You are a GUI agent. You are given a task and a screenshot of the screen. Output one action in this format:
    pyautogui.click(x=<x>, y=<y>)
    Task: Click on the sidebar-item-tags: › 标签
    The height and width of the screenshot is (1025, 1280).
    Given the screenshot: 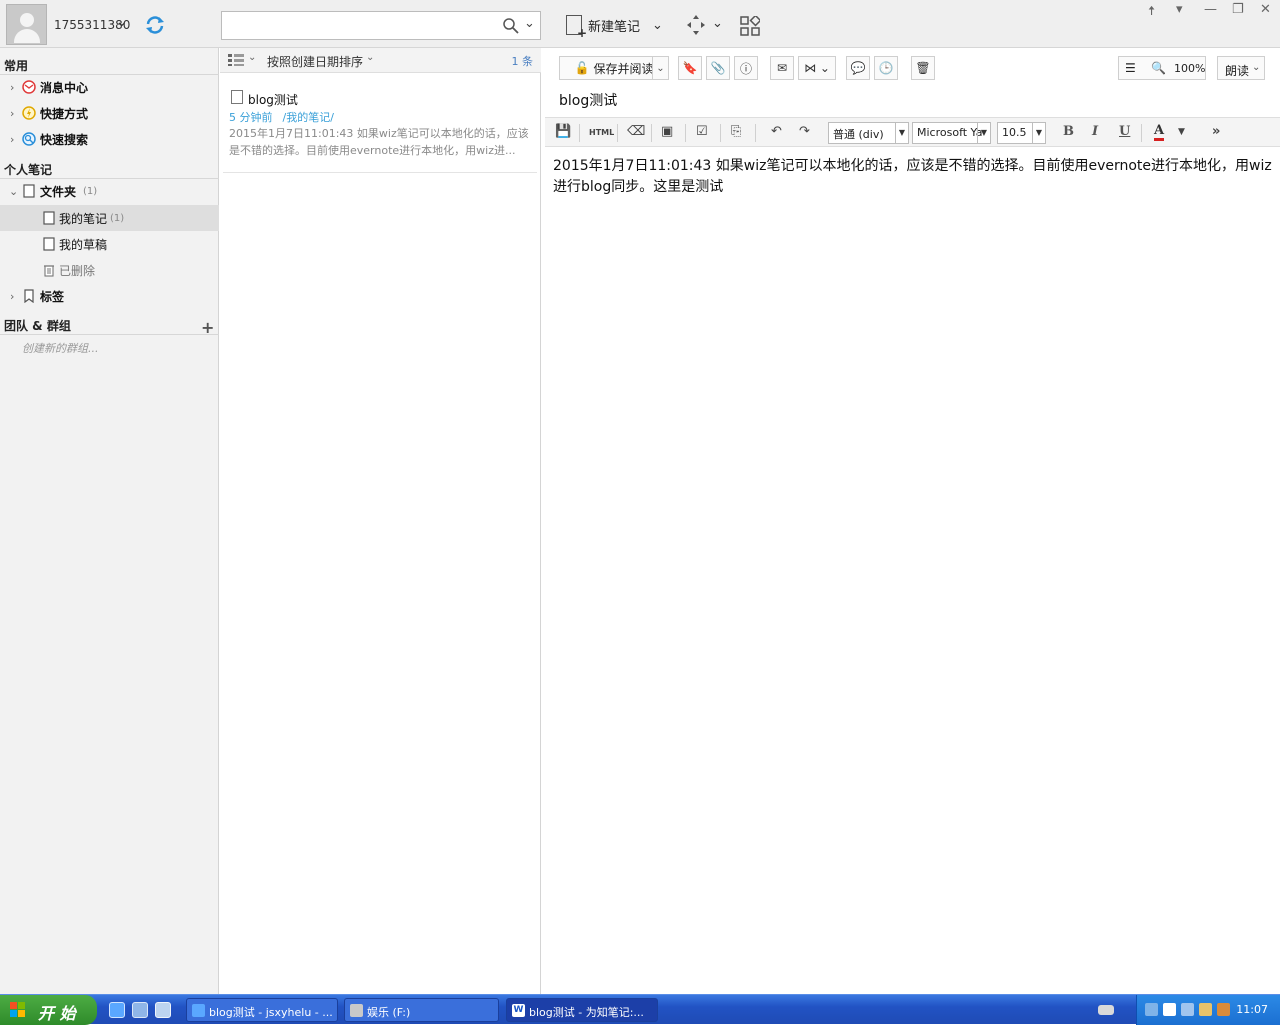 What is the action you would take?
    pyautogui.click(x=109, y=296)
    